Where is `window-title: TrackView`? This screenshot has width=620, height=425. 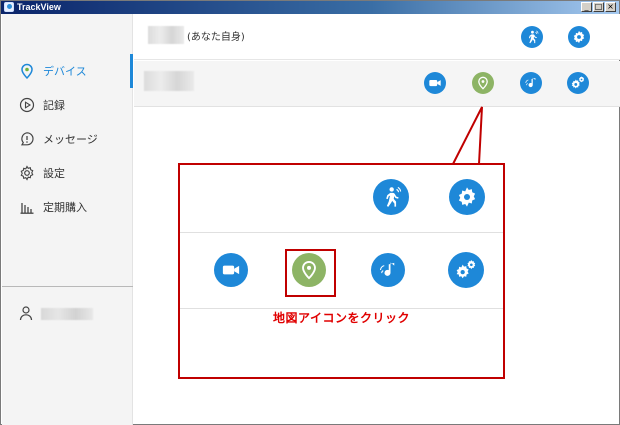 window-title: TrackView is located at coordinates (39, 7).